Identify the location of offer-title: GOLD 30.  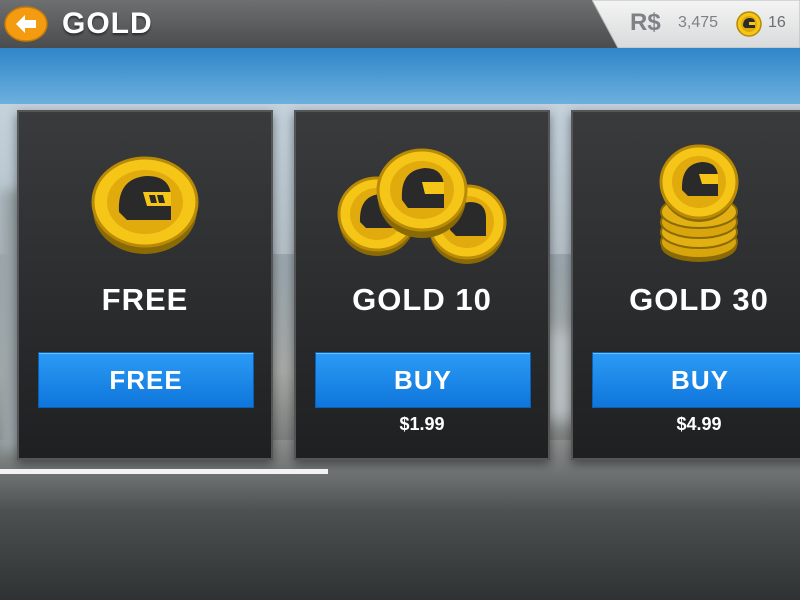
(699, 299).